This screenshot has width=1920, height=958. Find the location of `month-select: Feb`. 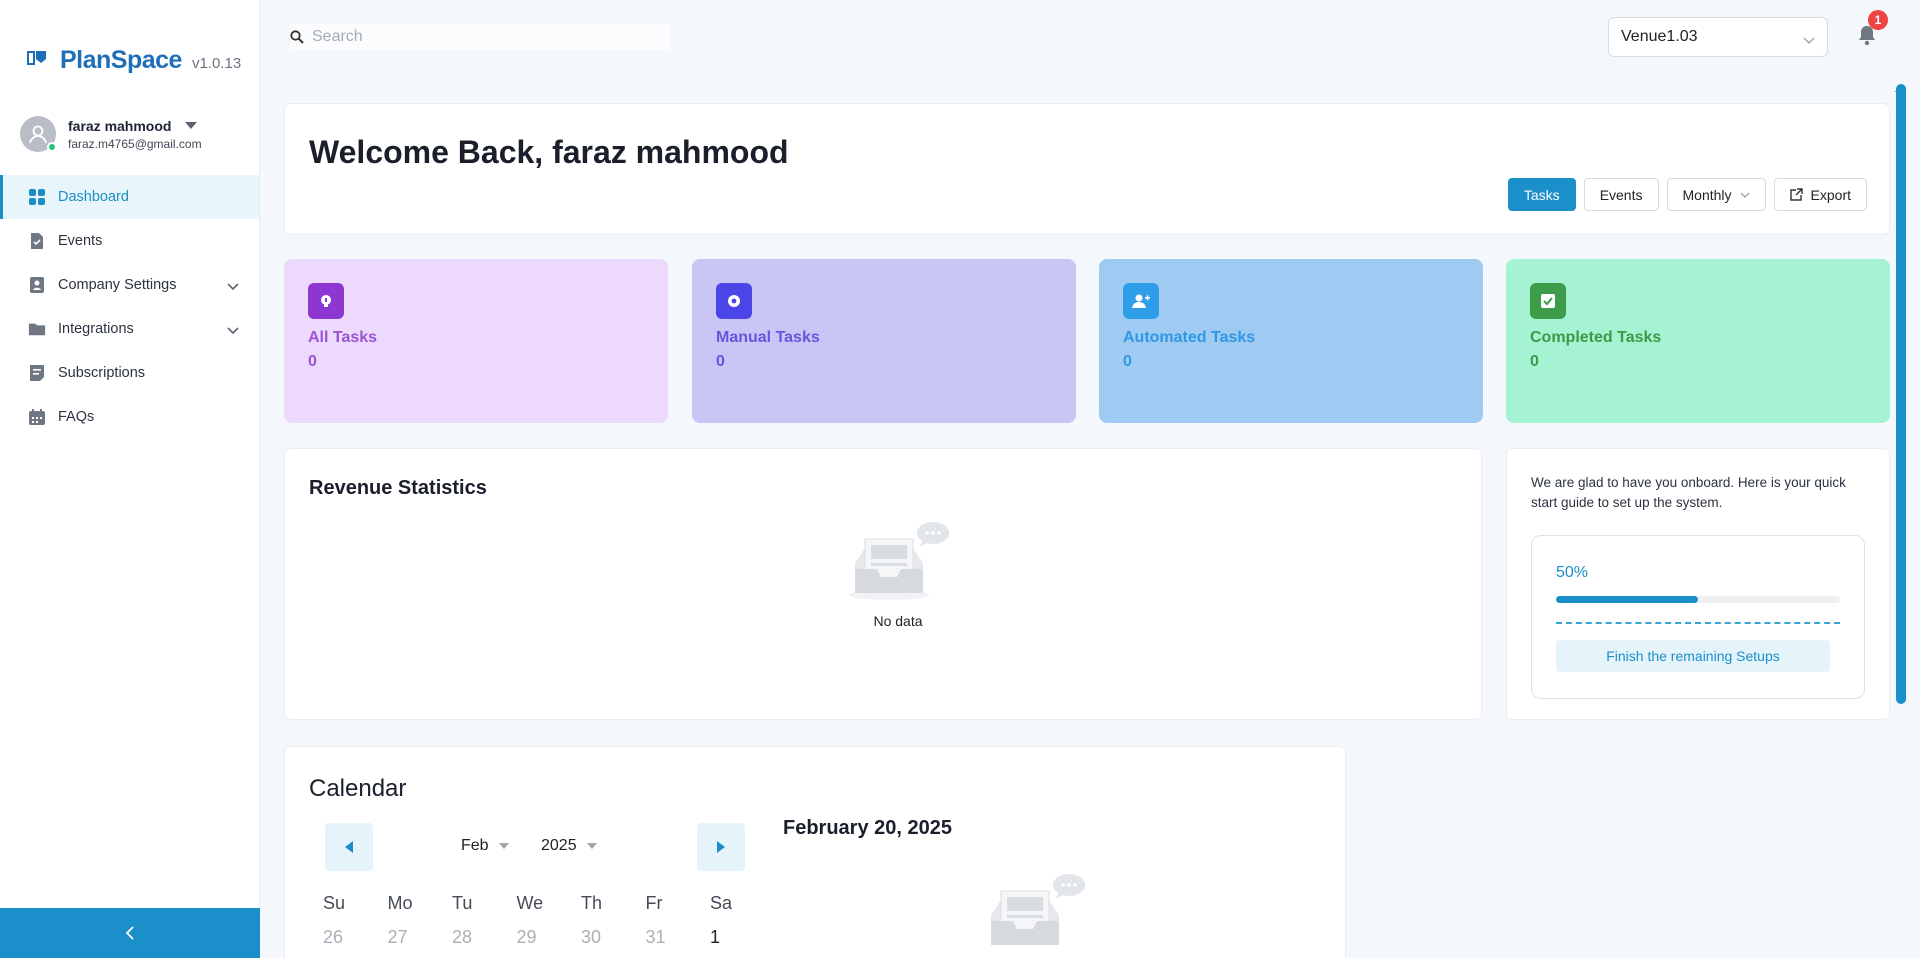

month-select: Feb is located at coordinates (485, 846).